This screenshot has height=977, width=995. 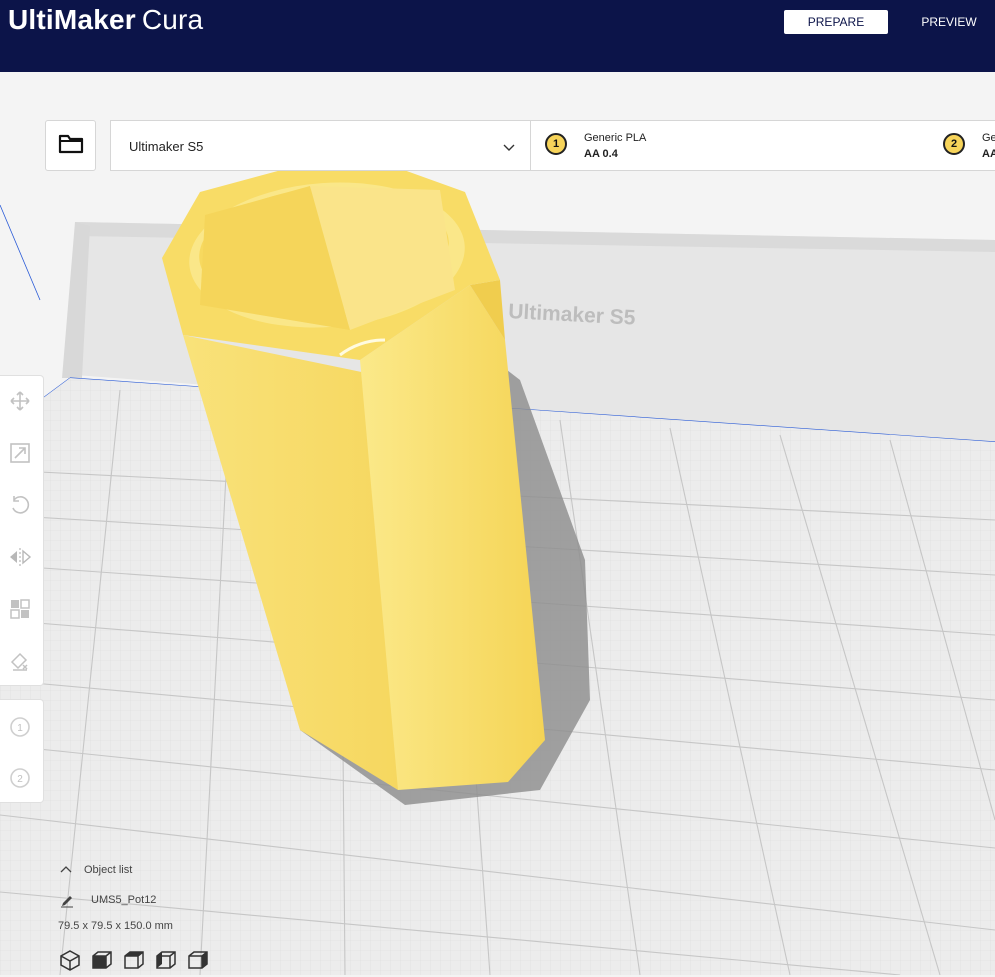 I want to click on pencil-icon, so click(x=67, y=902).